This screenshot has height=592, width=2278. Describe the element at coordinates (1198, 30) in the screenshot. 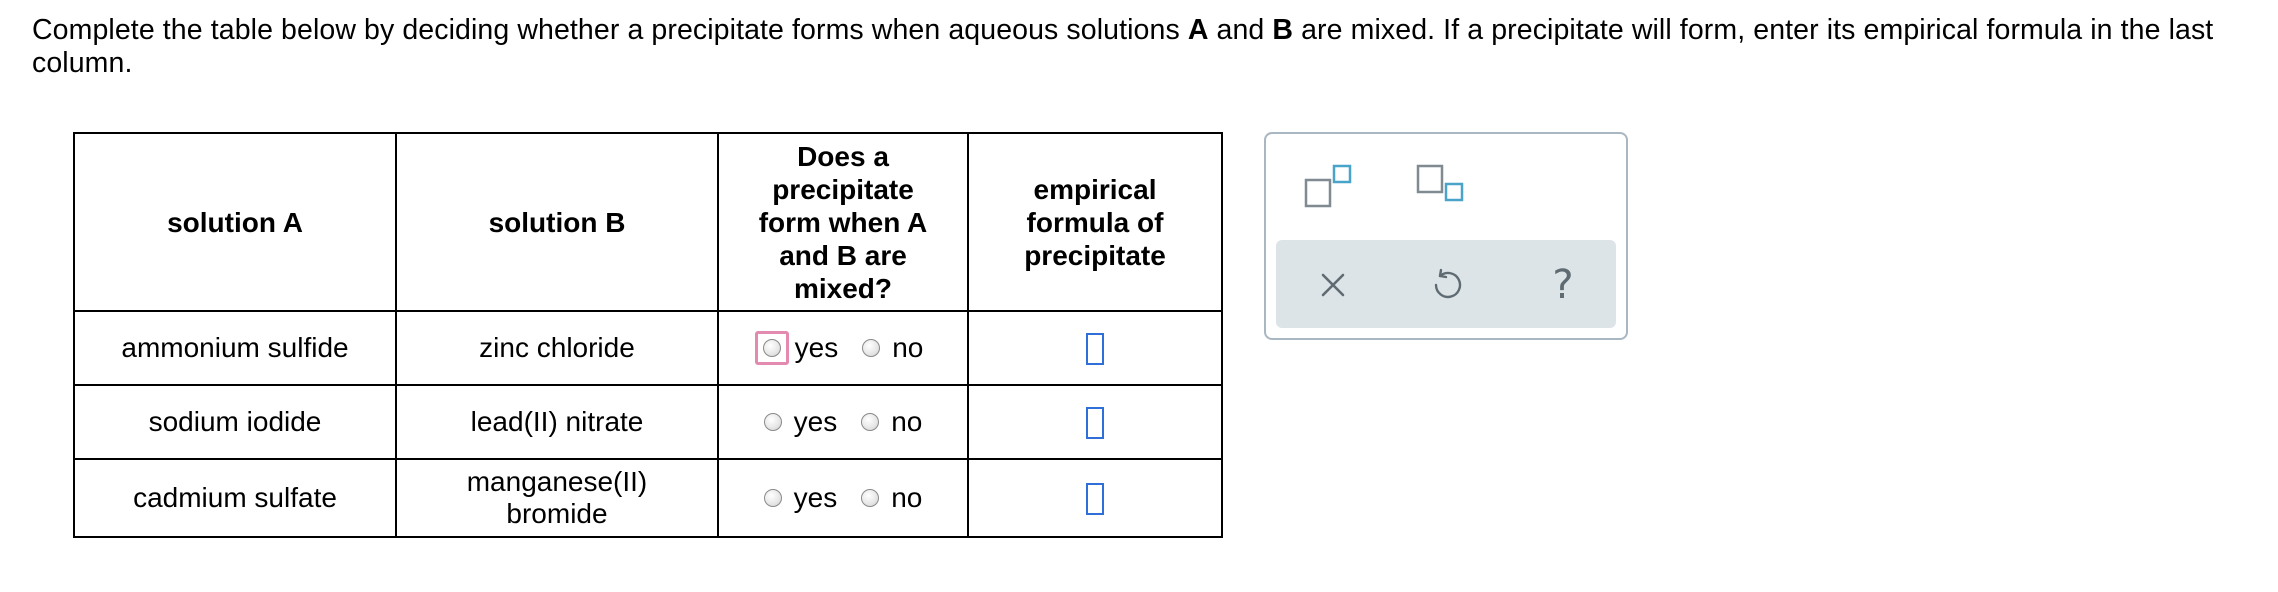

I see `instructions-solution-a: A` at that location.